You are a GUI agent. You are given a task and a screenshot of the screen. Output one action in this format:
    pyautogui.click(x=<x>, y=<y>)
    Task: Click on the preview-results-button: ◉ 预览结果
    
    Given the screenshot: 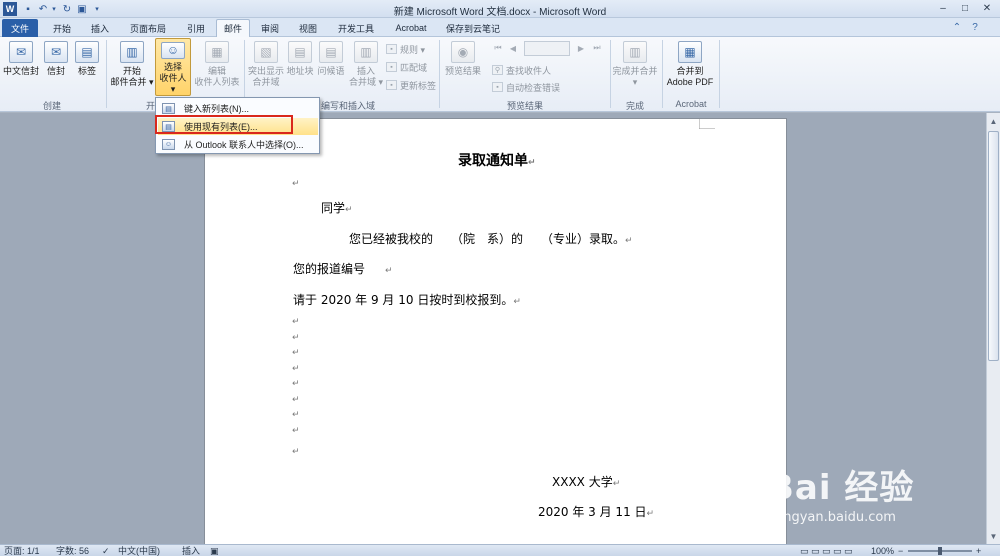 What is the action you would take?
    pyautogui.click(x=463, y=59)
    